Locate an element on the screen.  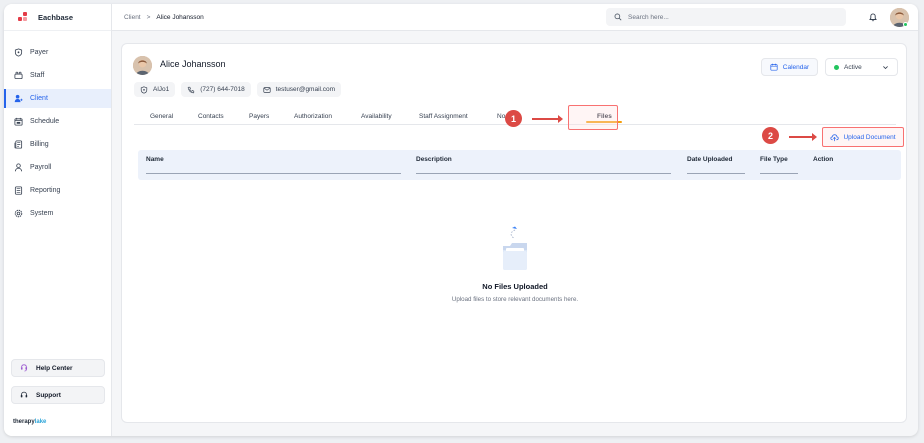
online-status-dot is located at coordinates (905, 24).